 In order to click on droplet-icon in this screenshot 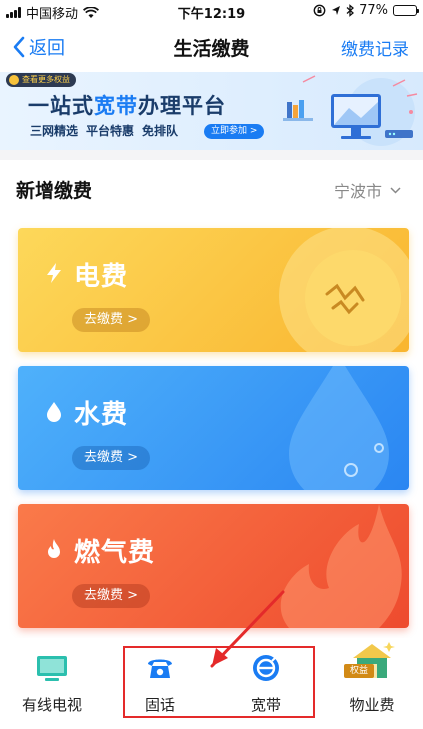, I will do `click(54, 412)`.